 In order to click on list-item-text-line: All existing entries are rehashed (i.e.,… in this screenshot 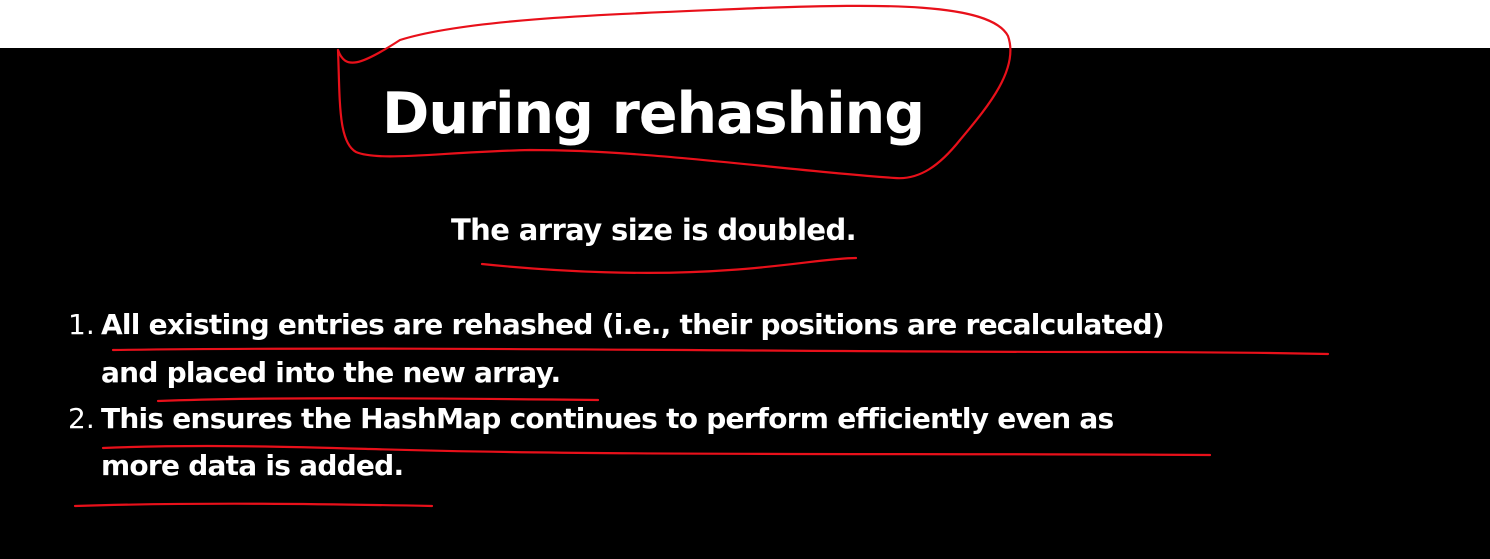, I will do `click(633, 324)`.